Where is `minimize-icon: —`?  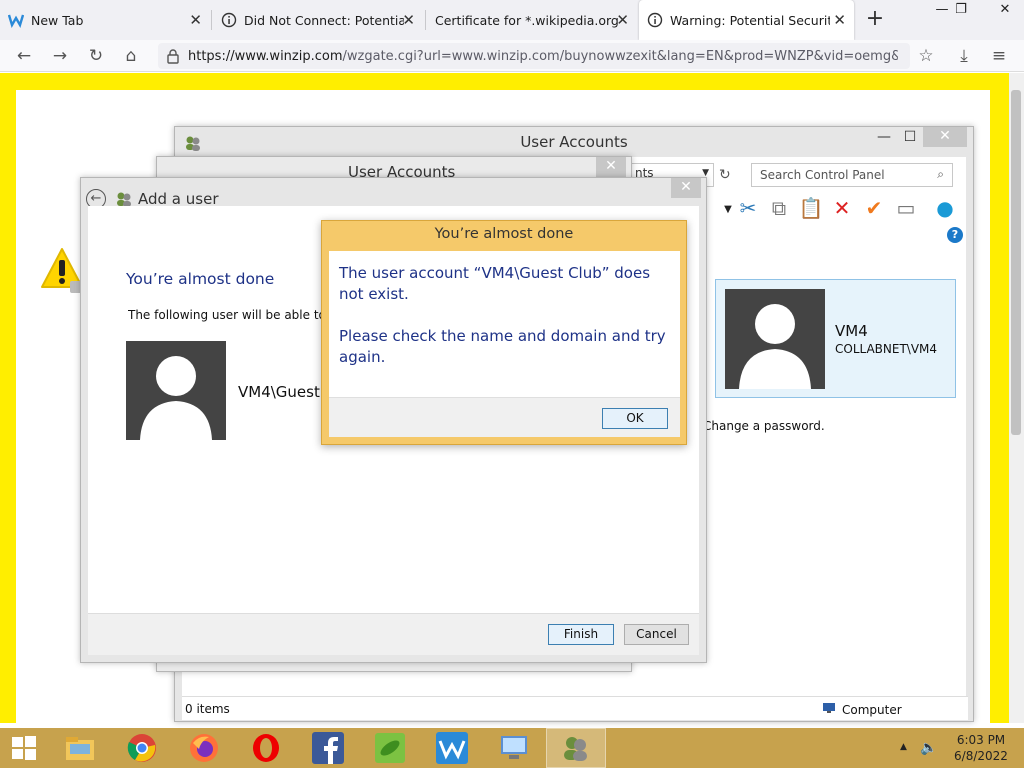
minimize-icon: — is located at coordinates (884, 139).